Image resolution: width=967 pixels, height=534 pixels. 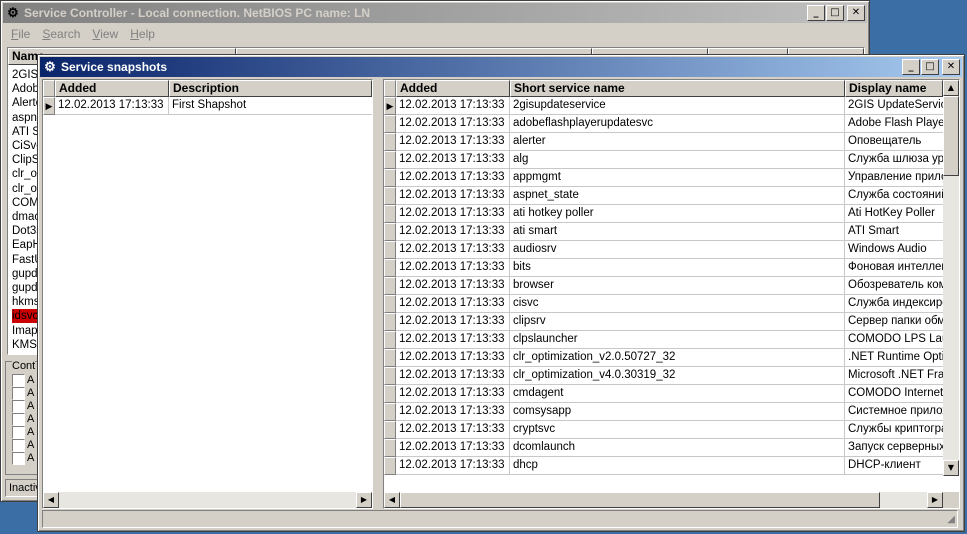 I want to click on col-header-display-name: Display name, so click(x=894, y=88).